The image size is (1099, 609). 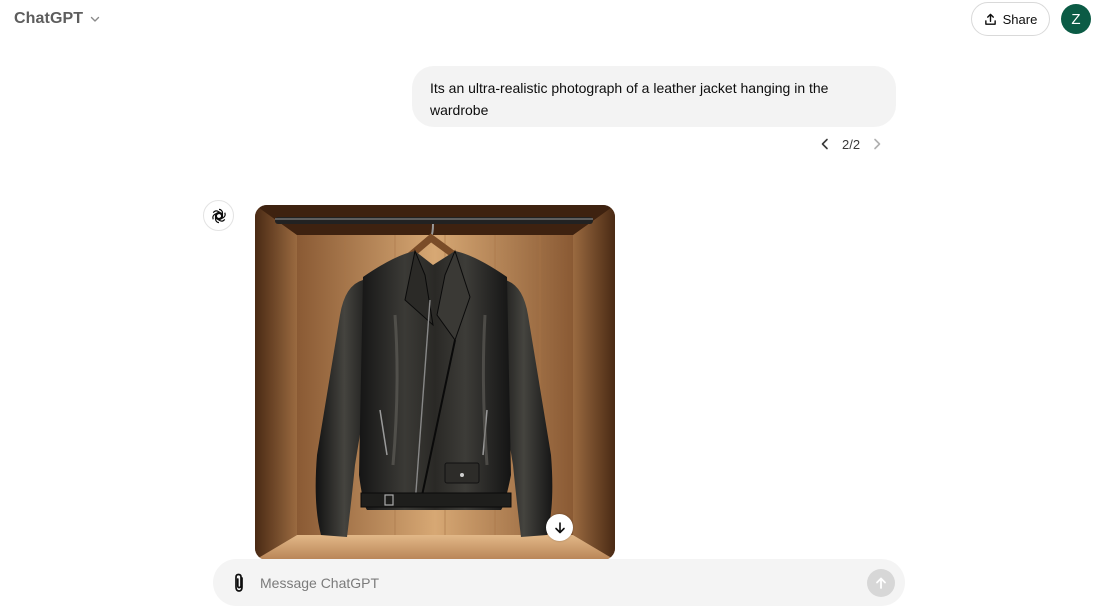 I want to click on download-icon, so click(x=559, y=527).